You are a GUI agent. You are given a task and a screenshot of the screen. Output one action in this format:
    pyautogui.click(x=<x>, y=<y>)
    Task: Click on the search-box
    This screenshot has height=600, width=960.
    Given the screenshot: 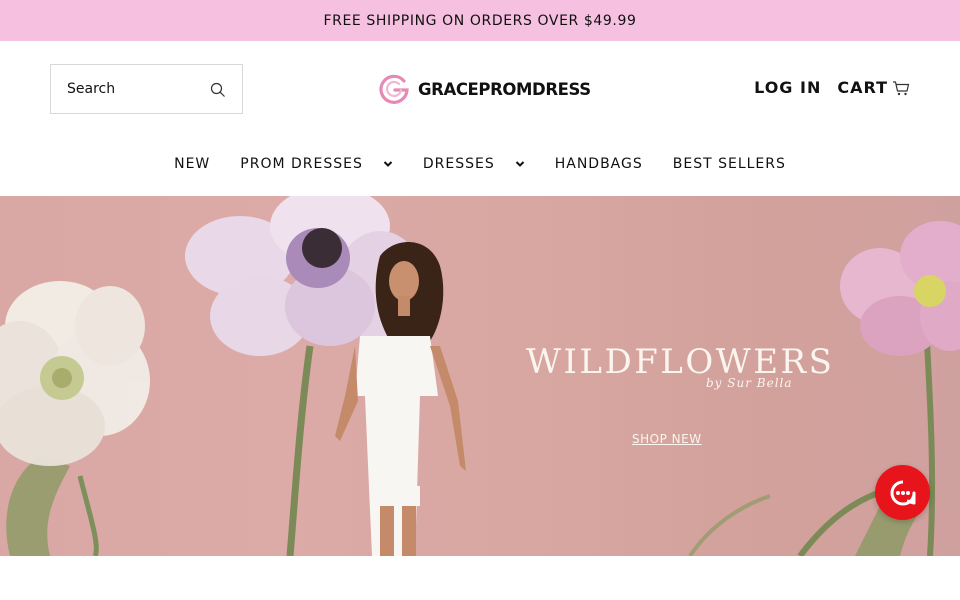 What is the action you would take?
    pyautogui.click(x=146, y=89)
    